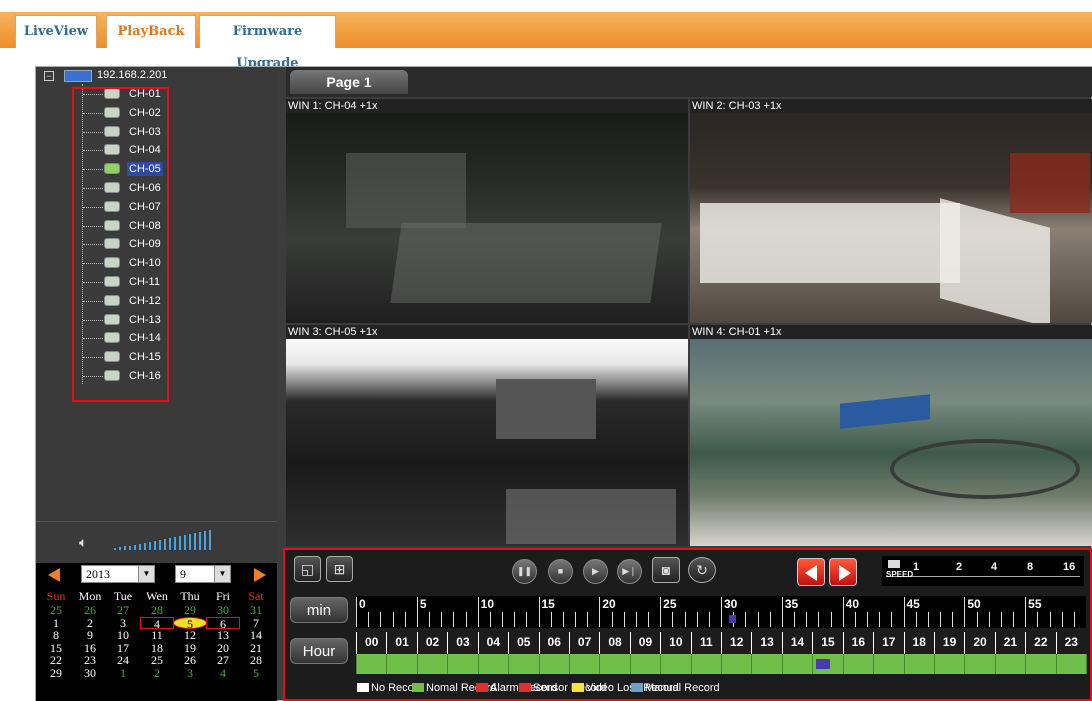 This screenshot has width=1092, height=701. I want to click on speaker-icon: 🔈︎, so click(83, 542).